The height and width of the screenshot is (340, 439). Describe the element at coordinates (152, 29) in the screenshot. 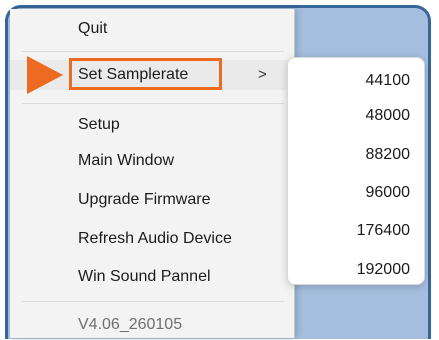

I see `menu-item-quit: Quit` at that location.